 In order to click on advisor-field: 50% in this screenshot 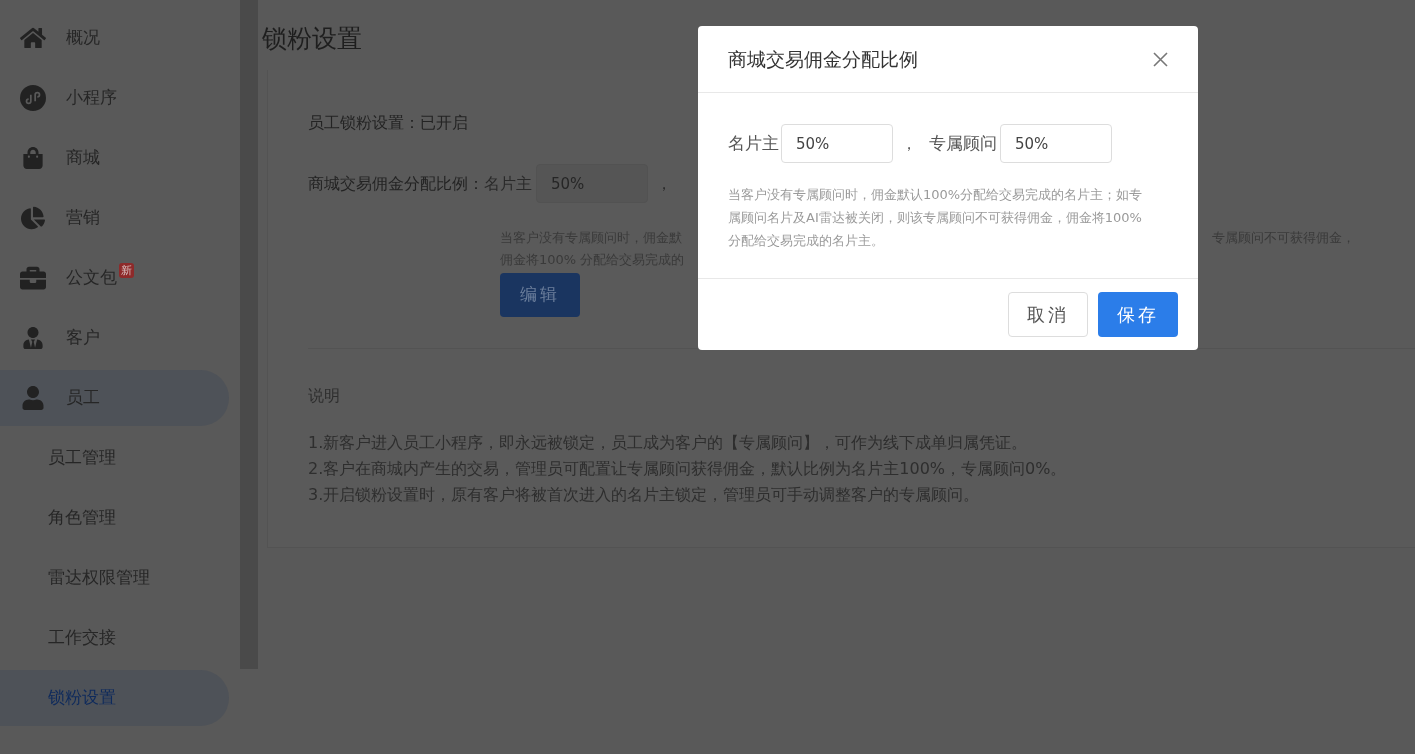, I will do `click(1056, 143)`.